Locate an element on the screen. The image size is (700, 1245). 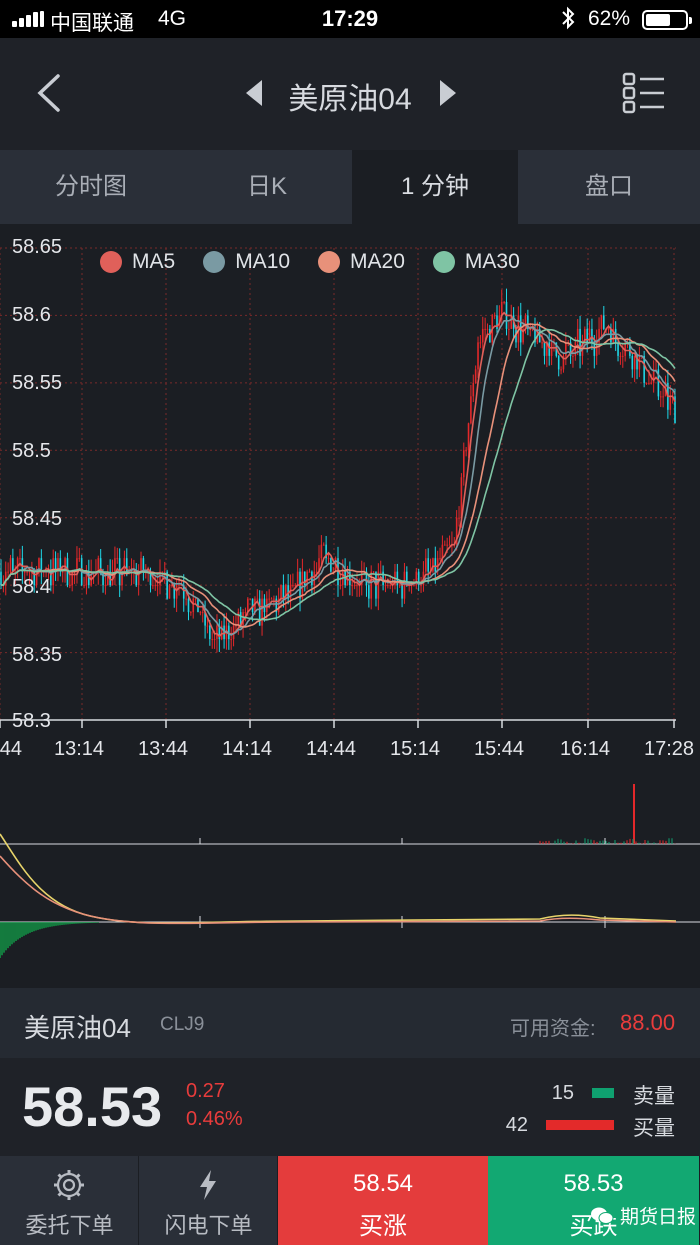
wechat-icon is located at coordinates (602, 1215).